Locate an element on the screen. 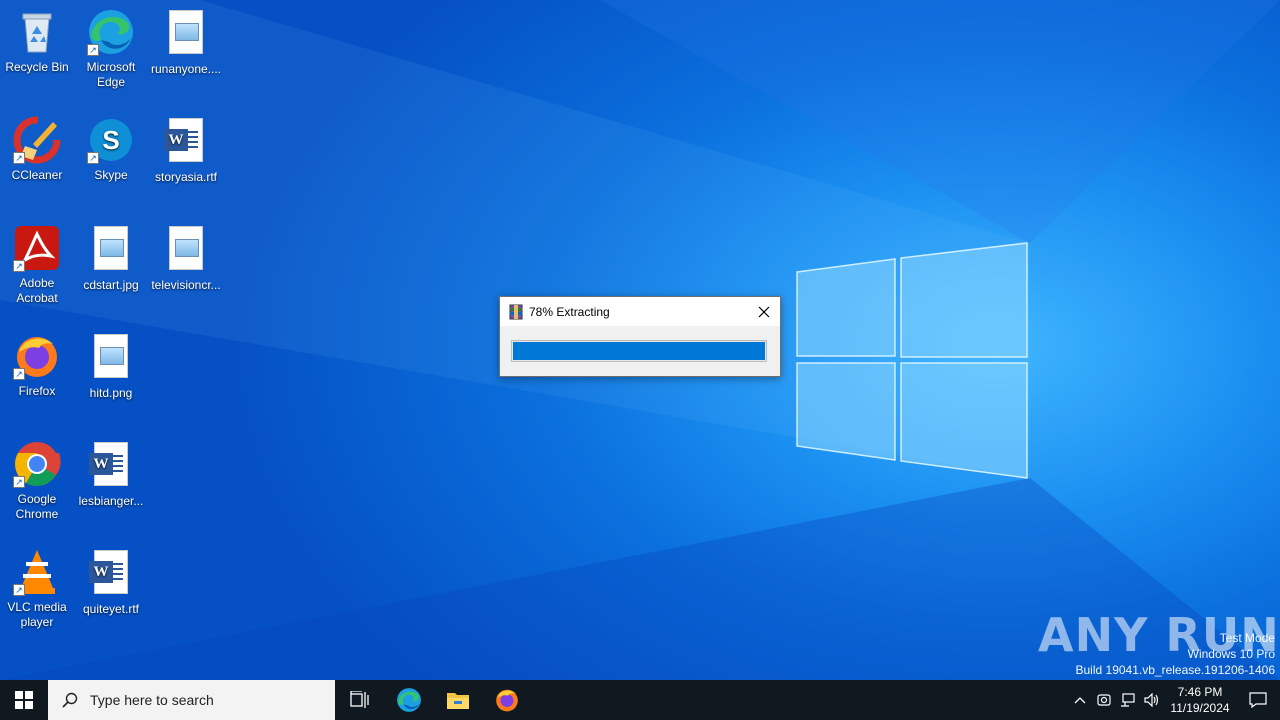 The image size is (1280, 720). progress-fill is located at coordinates (639, 351).